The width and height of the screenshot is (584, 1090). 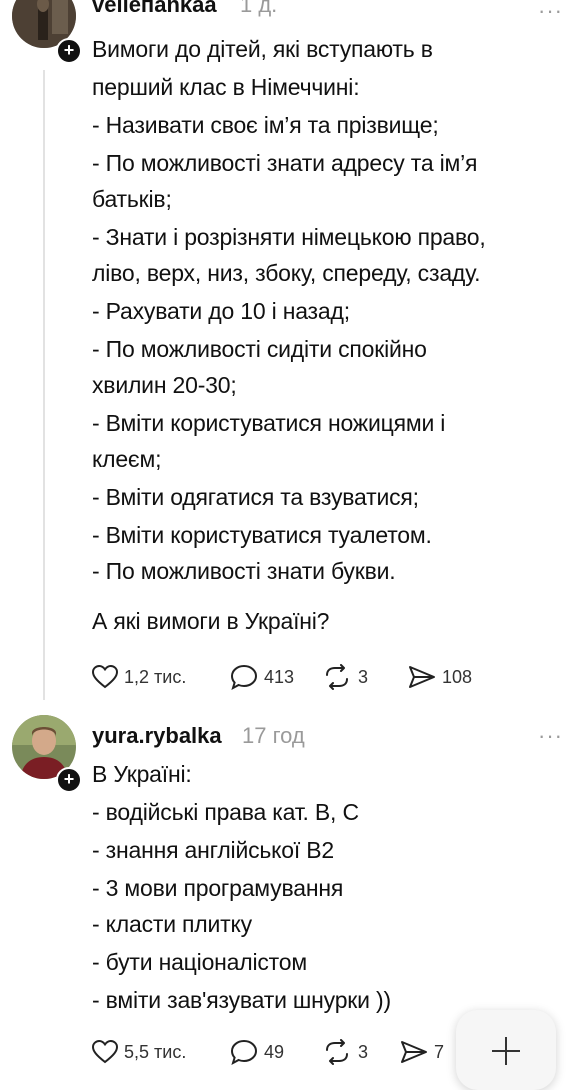 I want to click on post-text-line: - По можливості сидіти спокійно, so click(x=259, y=349).